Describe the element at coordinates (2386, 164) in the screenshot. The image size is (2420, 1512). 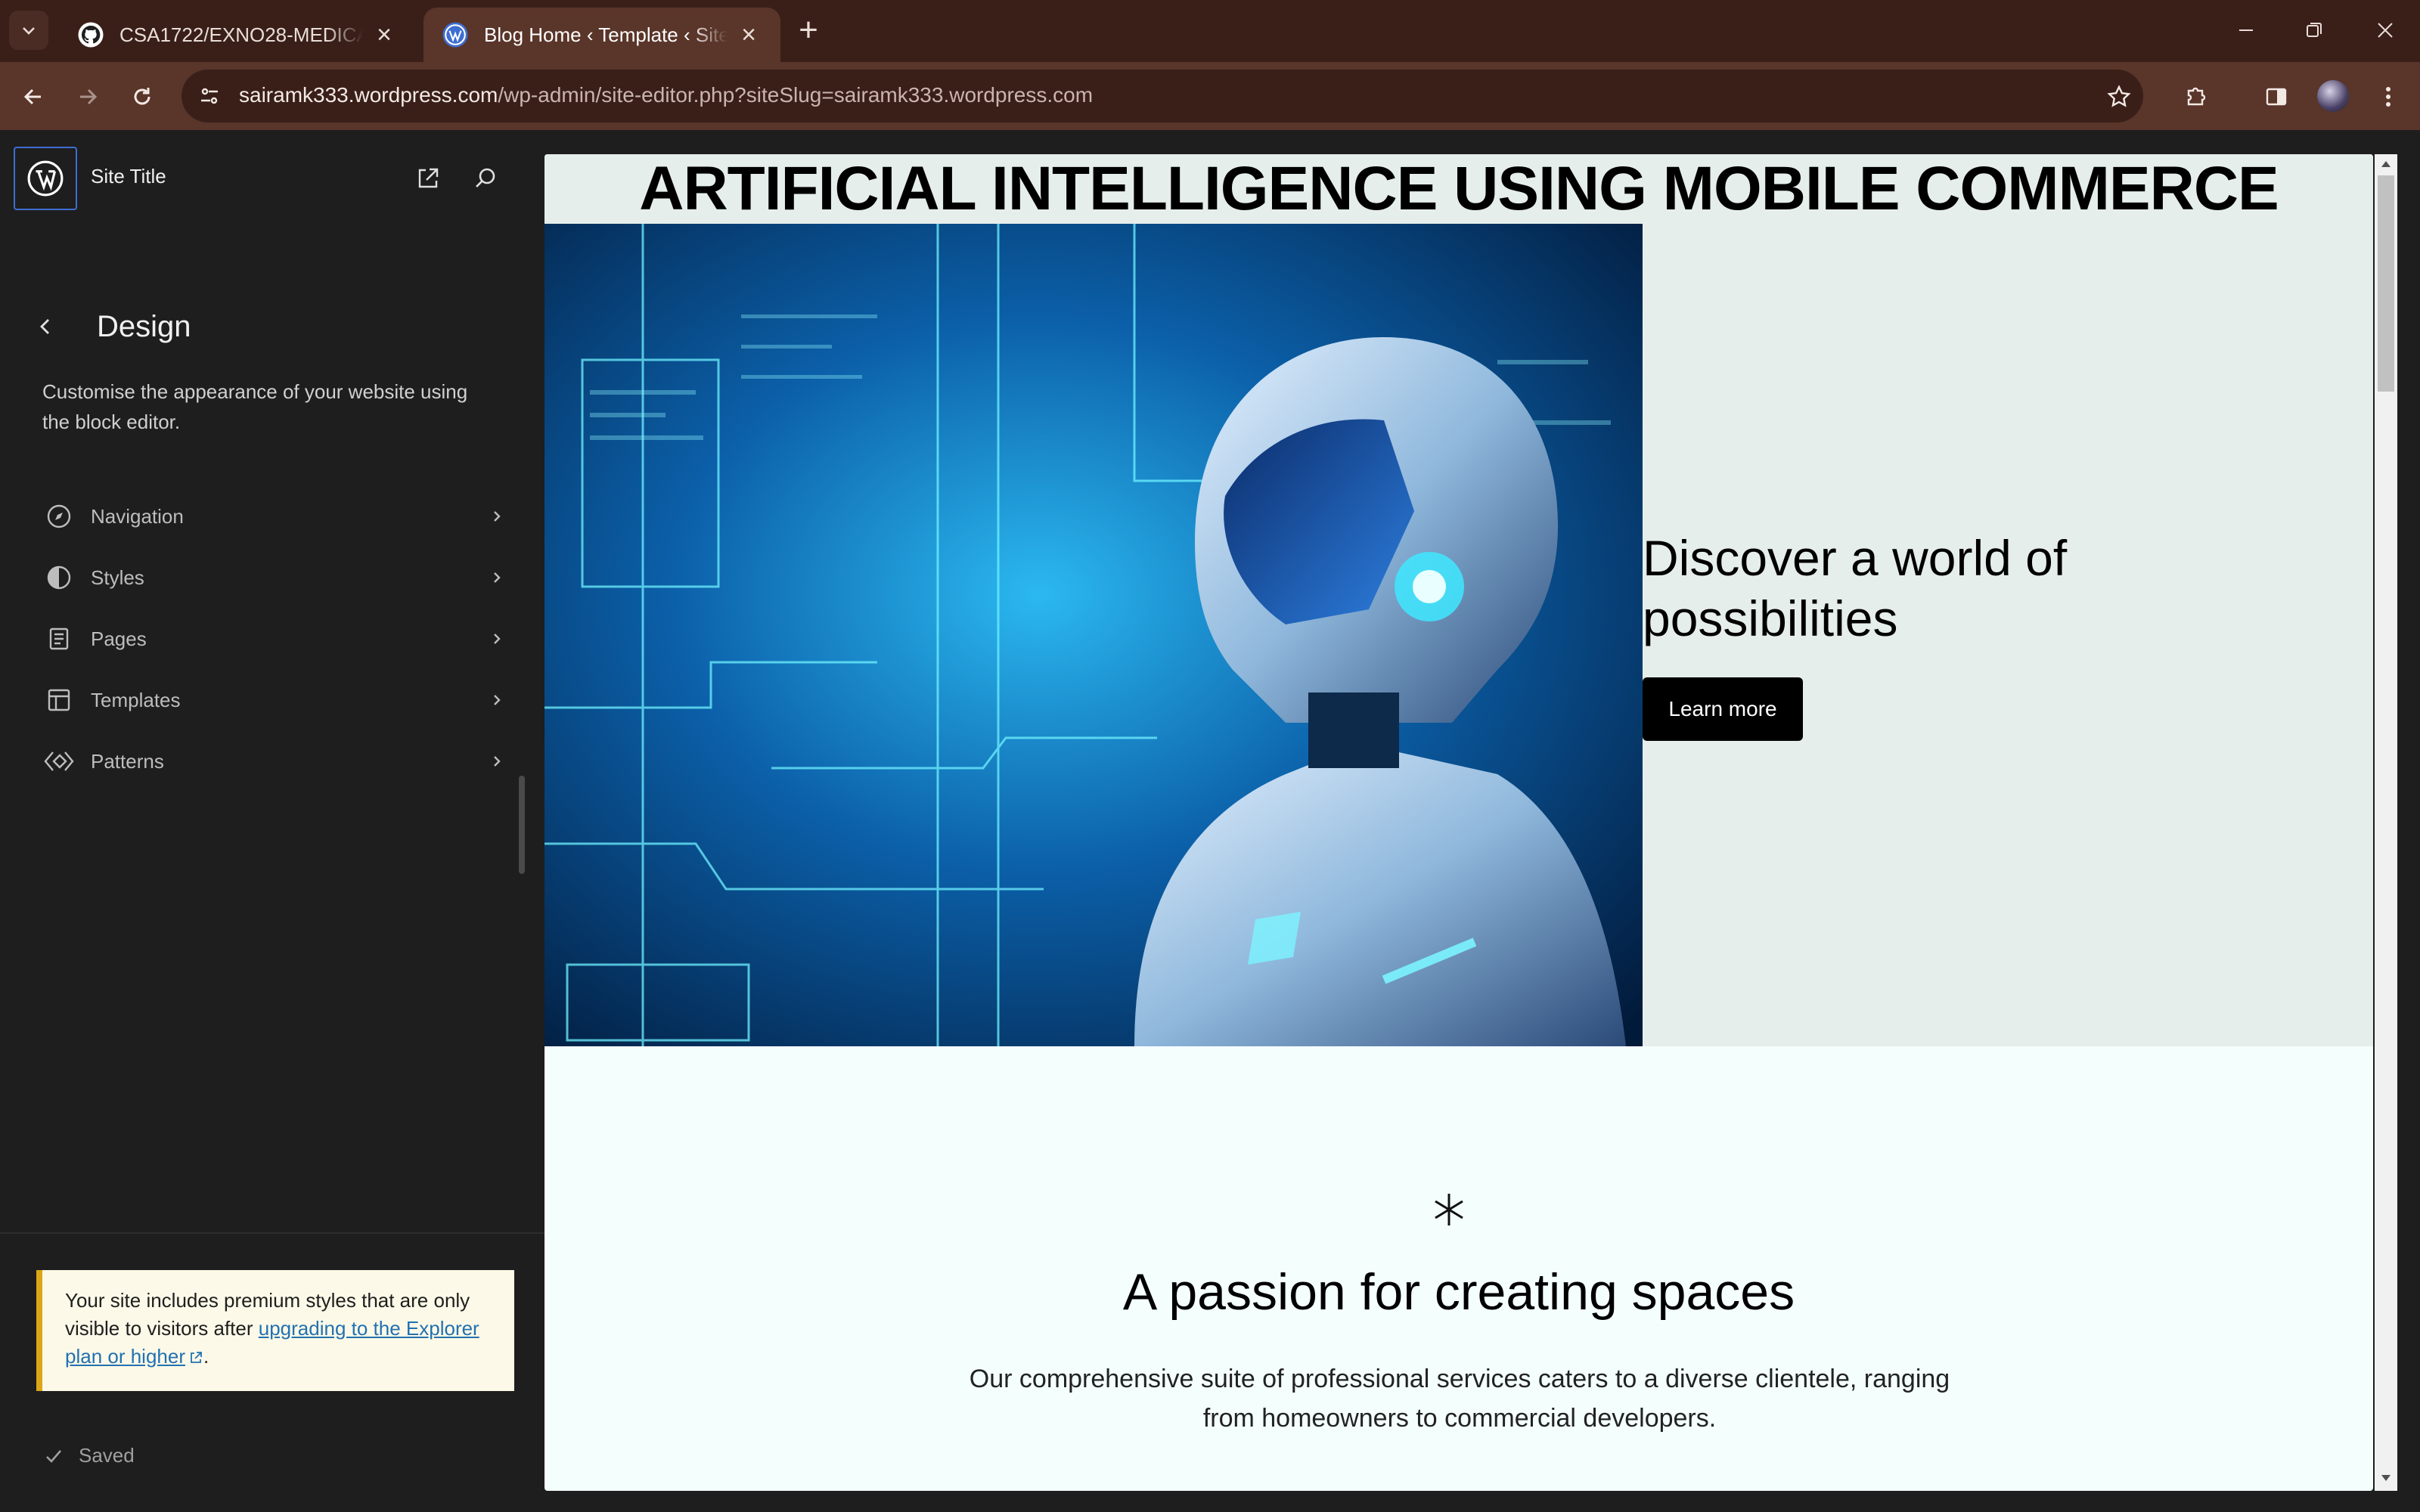
I see `scroll-up-icon` at that location.